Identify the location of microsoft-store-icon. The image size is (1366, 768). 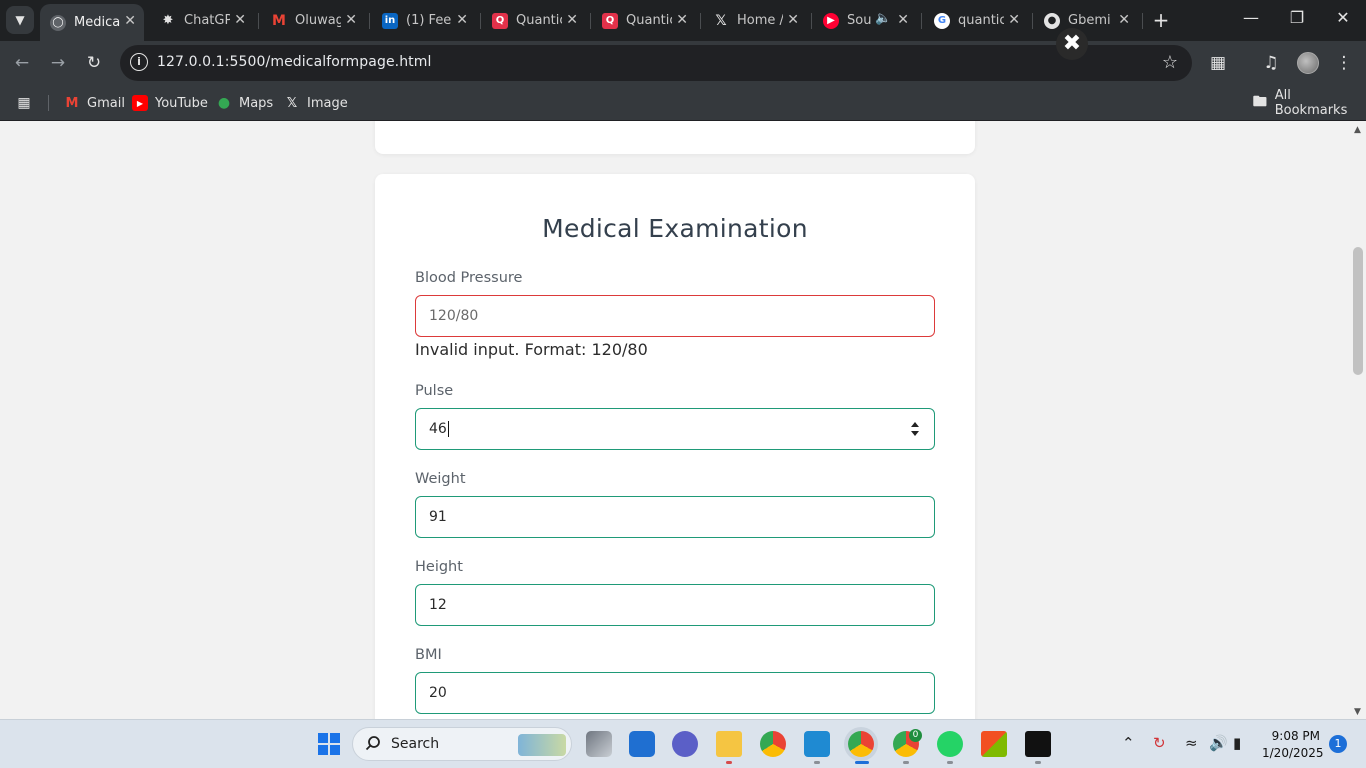
(994, 744).